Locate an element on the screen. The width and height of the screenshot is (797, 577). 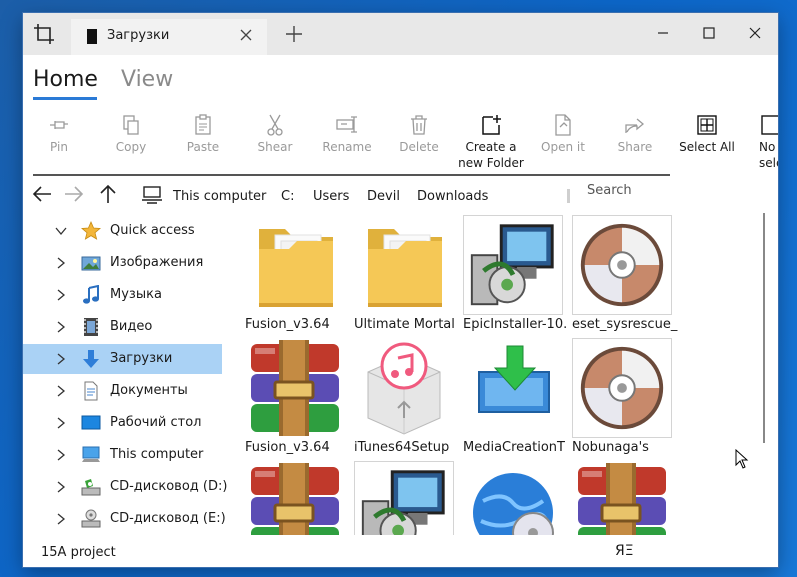
sidebar-item-documents: Документы is located at coordinates (122, 391).